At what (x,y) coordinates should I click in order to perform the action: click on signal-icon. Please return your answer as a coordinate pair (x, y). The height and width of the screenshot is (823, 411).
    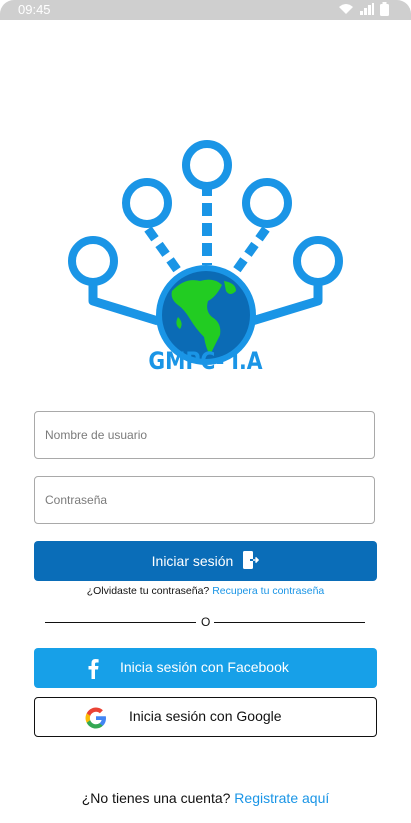
    Looking at the image, I should click on (367, 9).